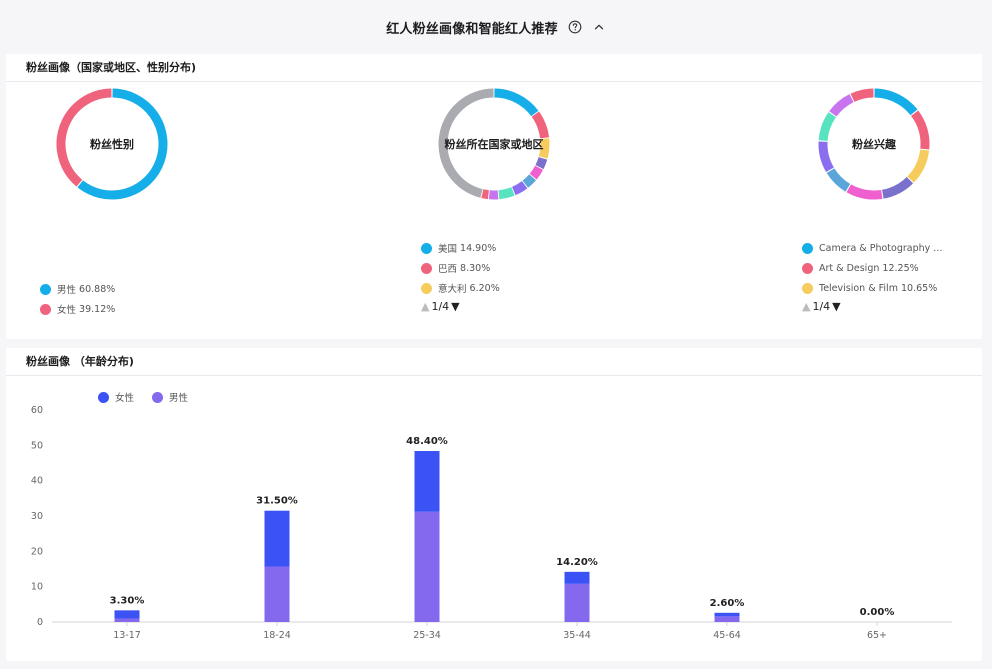 The image size is (992, 669). I want to click on legend-item: 意大利 6.20%, so click(460, 288).